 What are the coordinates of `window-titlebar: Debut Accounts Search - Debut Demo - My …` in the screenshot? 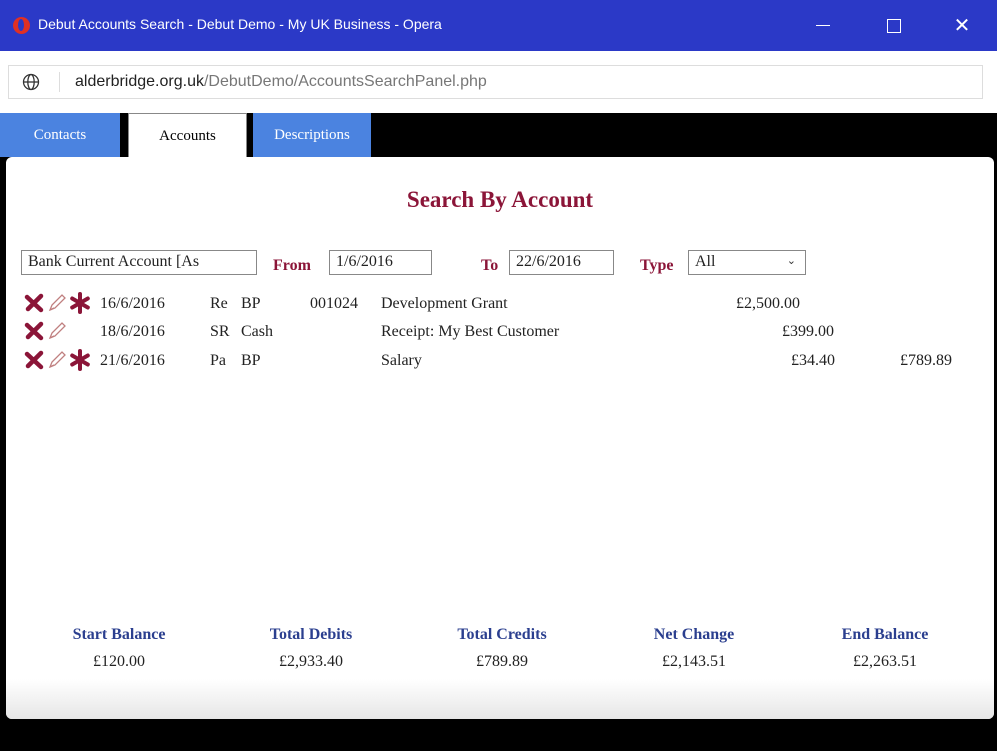 It's located at (498, 25).